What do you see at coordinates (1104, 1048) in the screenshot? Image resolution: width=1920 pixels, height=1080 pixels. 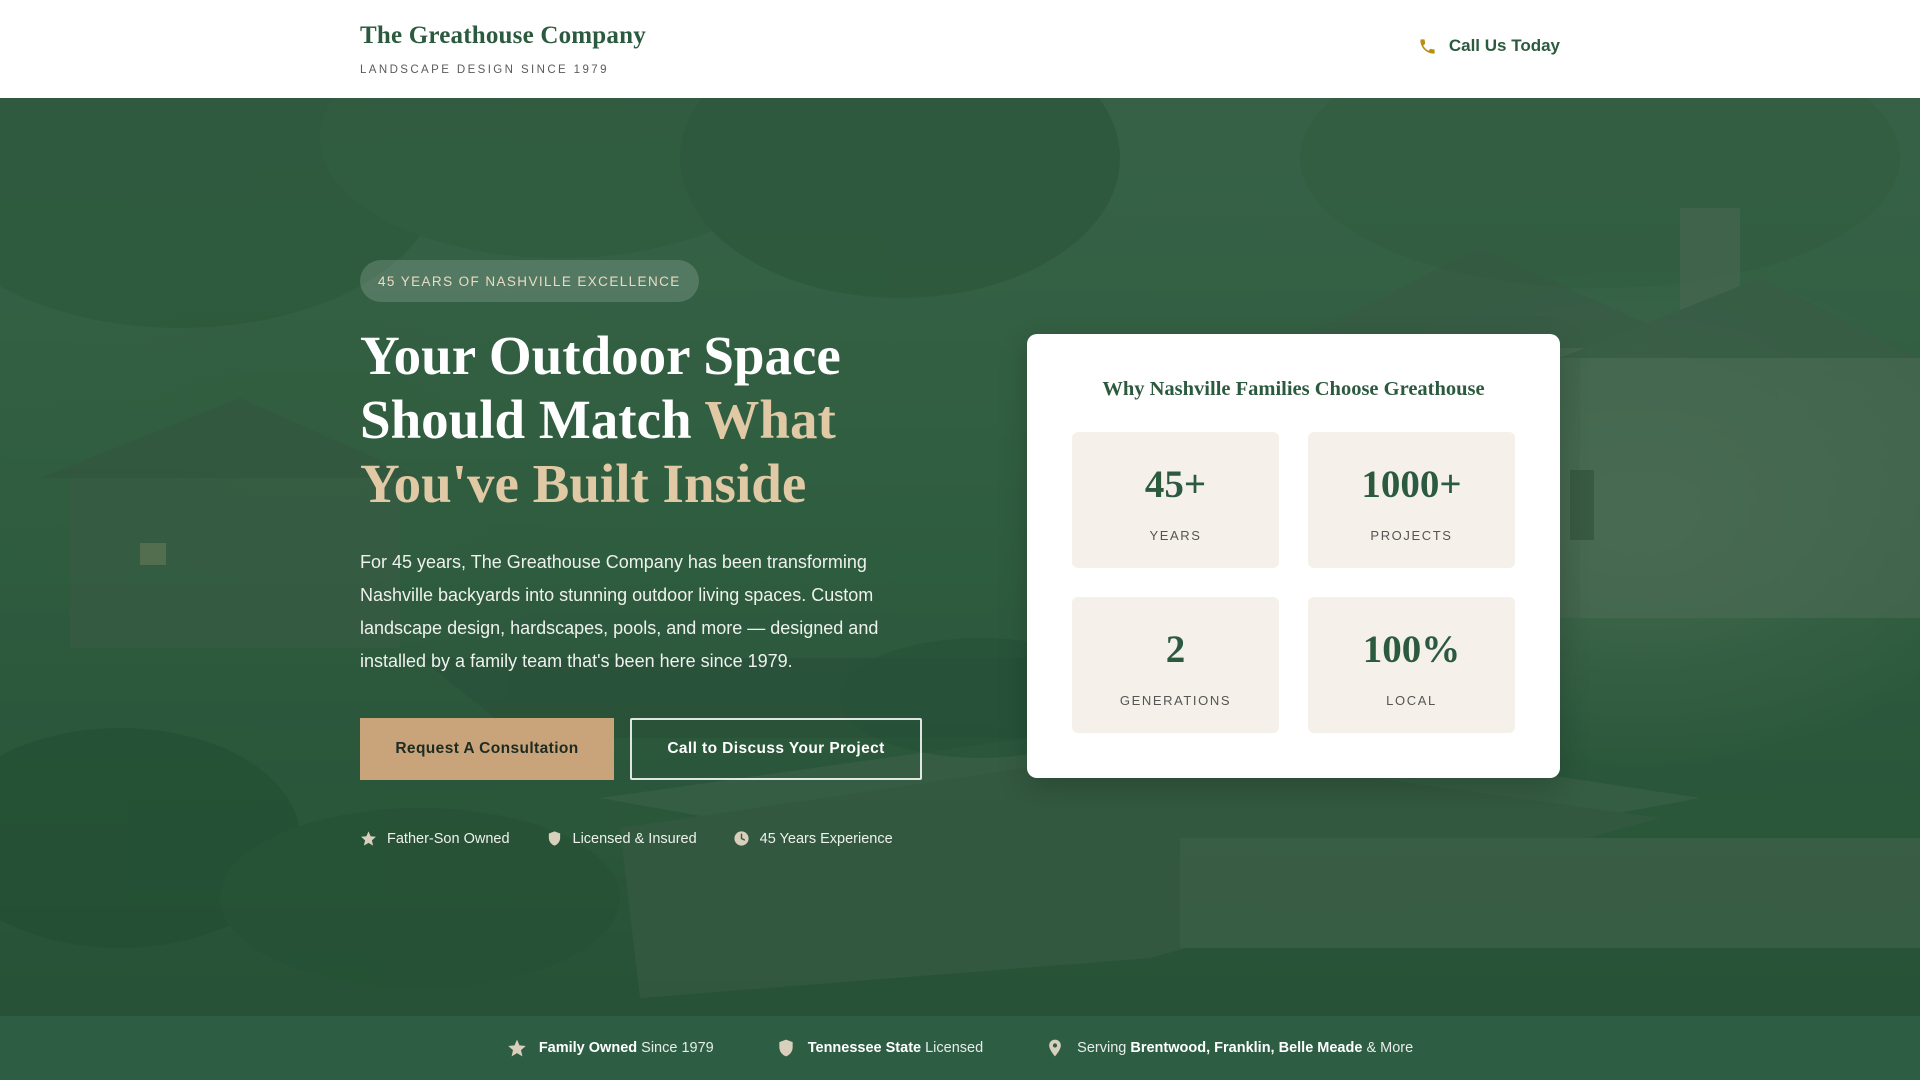 I see `credential-prefix: Serving` at bounding box center [1104, 1048].